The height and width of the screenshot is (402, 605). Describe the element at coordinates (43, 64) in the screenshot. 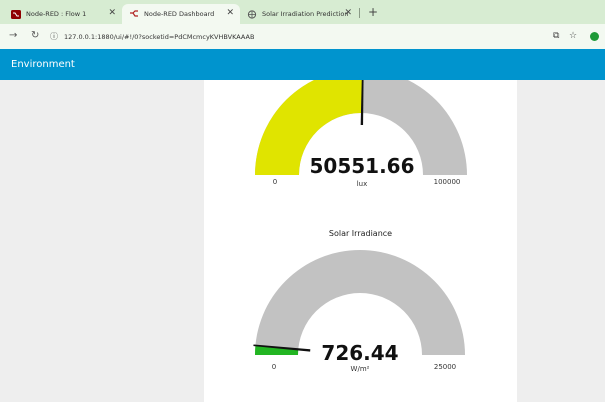

I see `page-title: Environment` at that location.